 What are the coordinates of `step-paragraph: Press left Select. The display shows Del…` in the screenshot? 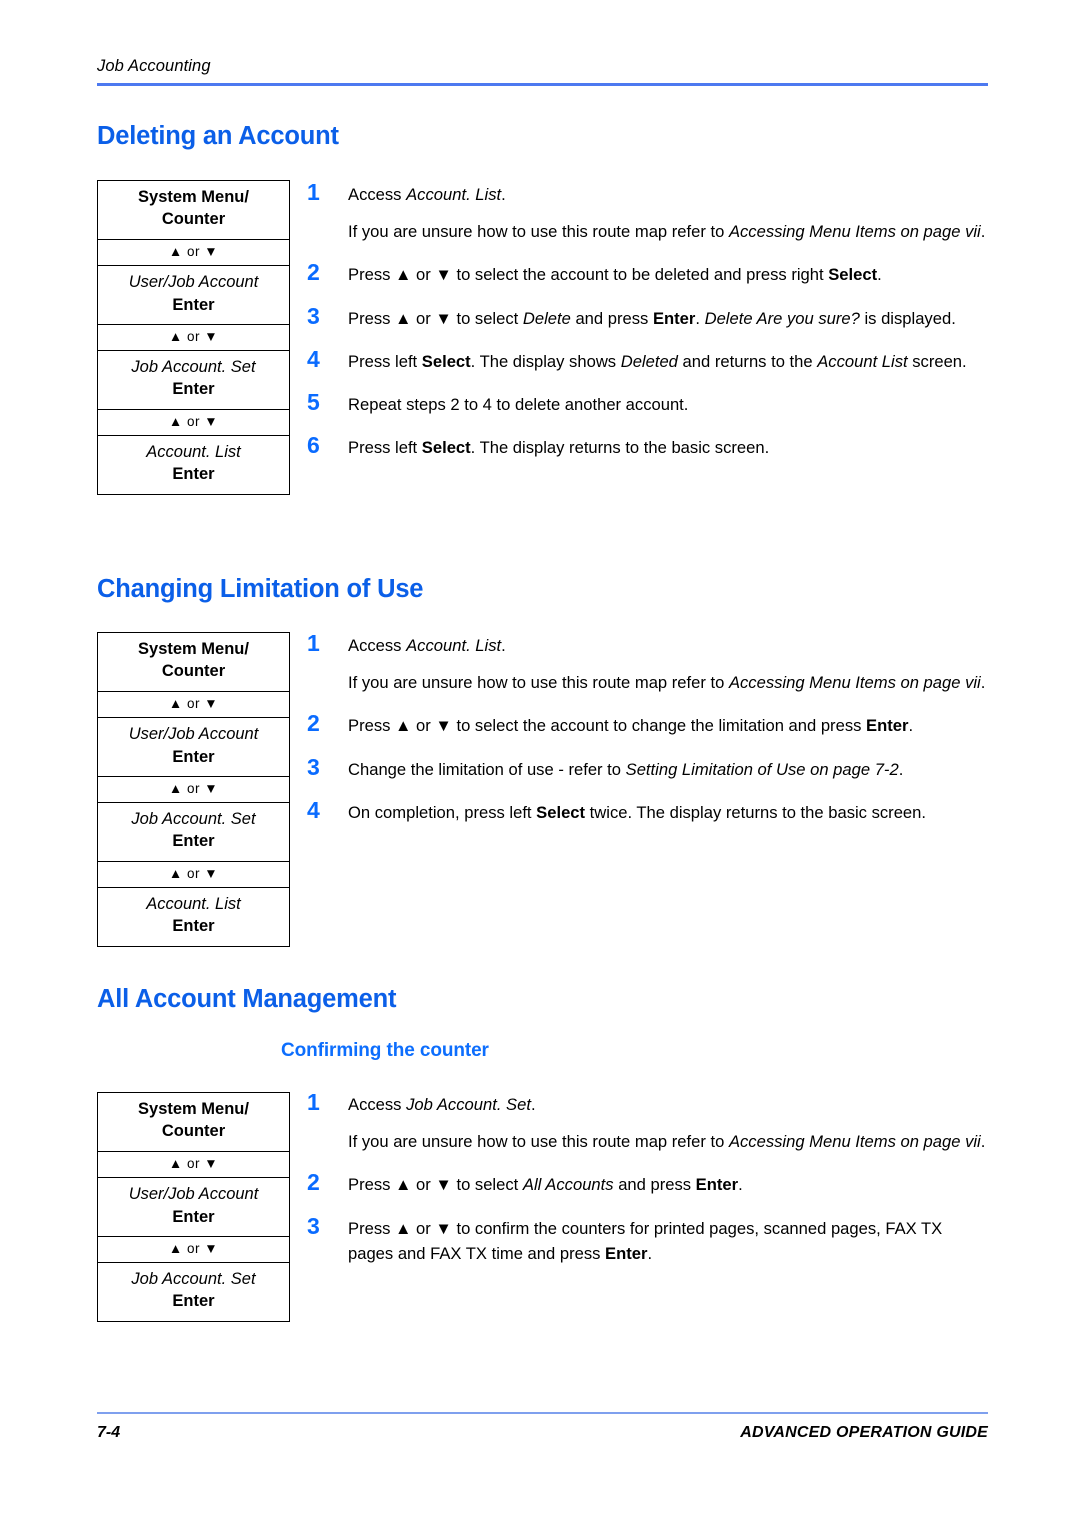 It's located at (657, 361).